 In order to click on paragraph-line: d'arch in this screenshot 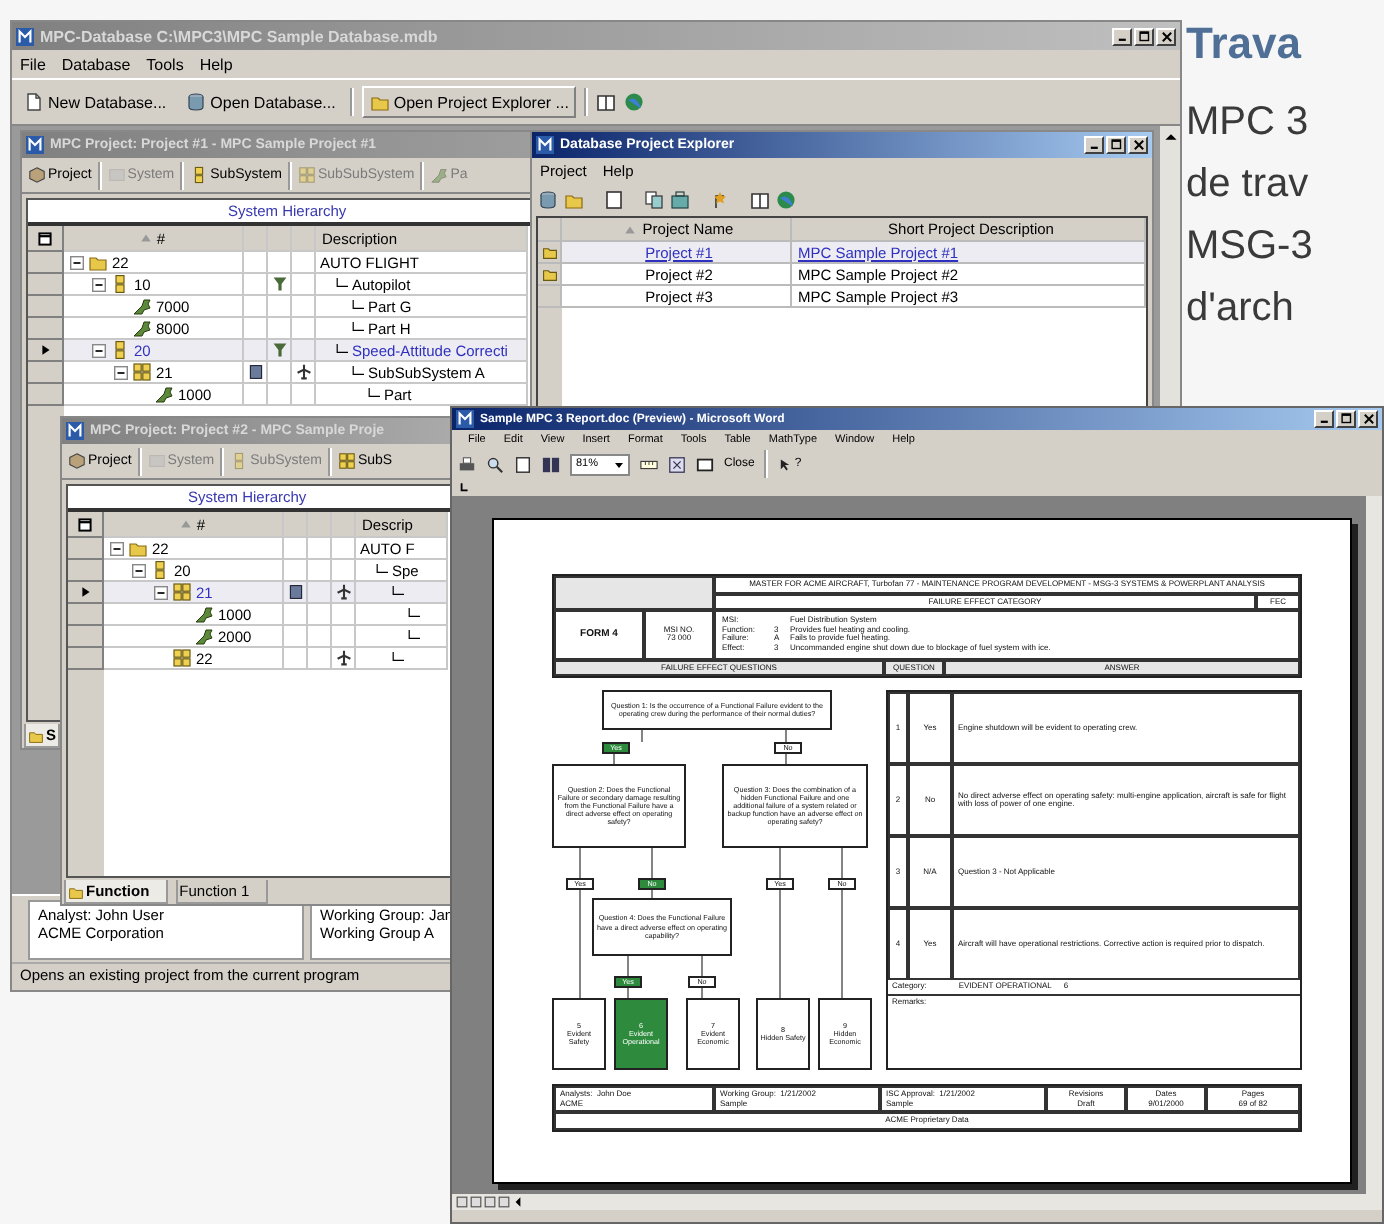, I will do `click(1241, 309)`.